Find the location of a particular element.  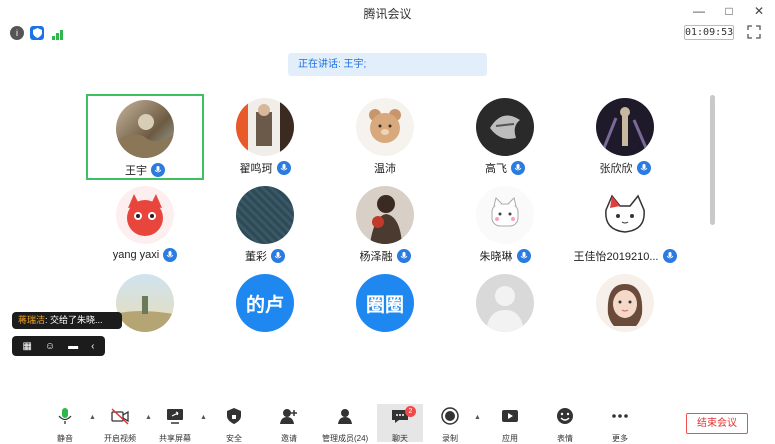

invite-label: 邀请 is located at coordinates (289, 438).